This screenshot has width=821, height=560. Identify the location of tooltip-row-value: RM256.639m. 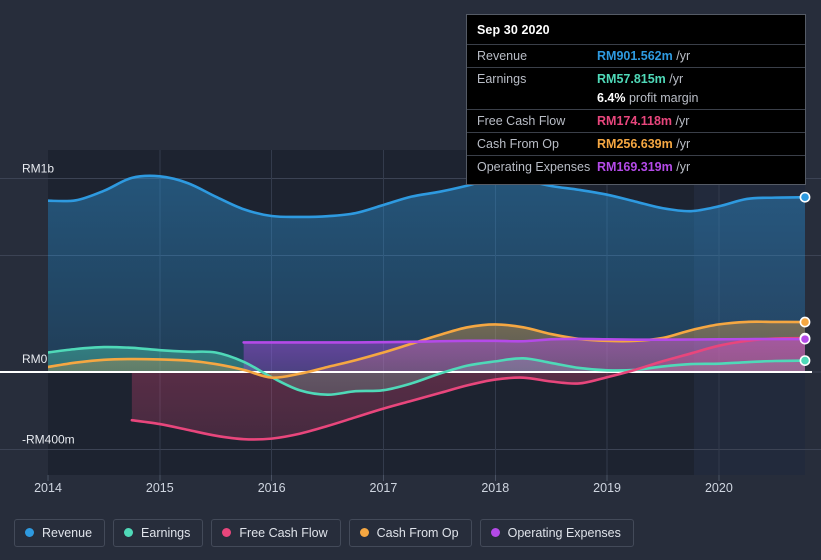
(635, 144).